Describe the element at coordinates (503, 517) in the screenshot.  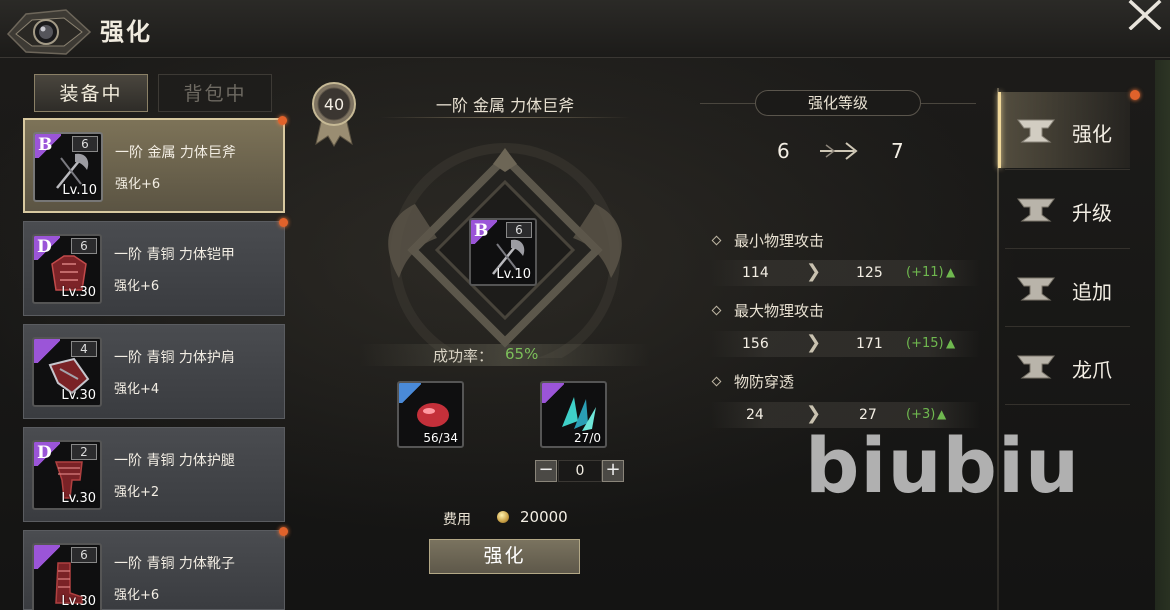
I see `coin-icon` at that location.